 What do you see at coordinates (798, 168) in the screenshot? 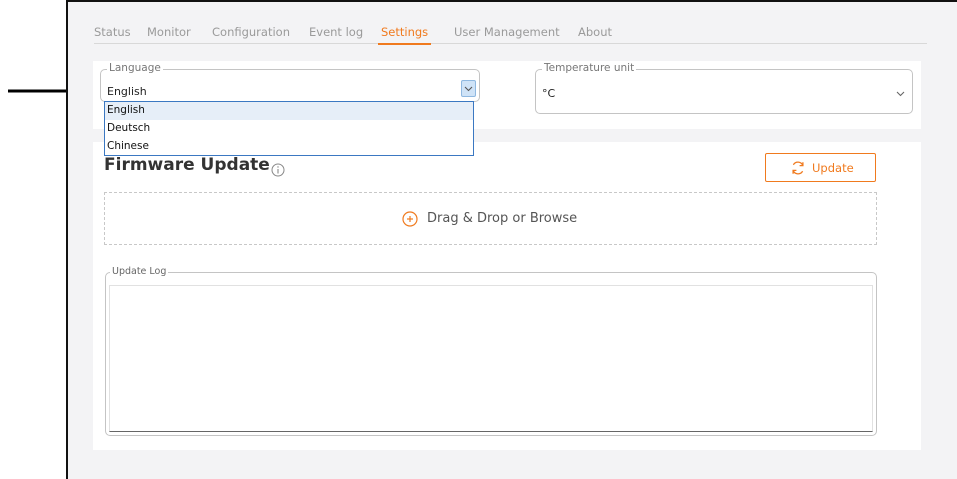
I see `refresh-icon` at bounding box center [798, 168].